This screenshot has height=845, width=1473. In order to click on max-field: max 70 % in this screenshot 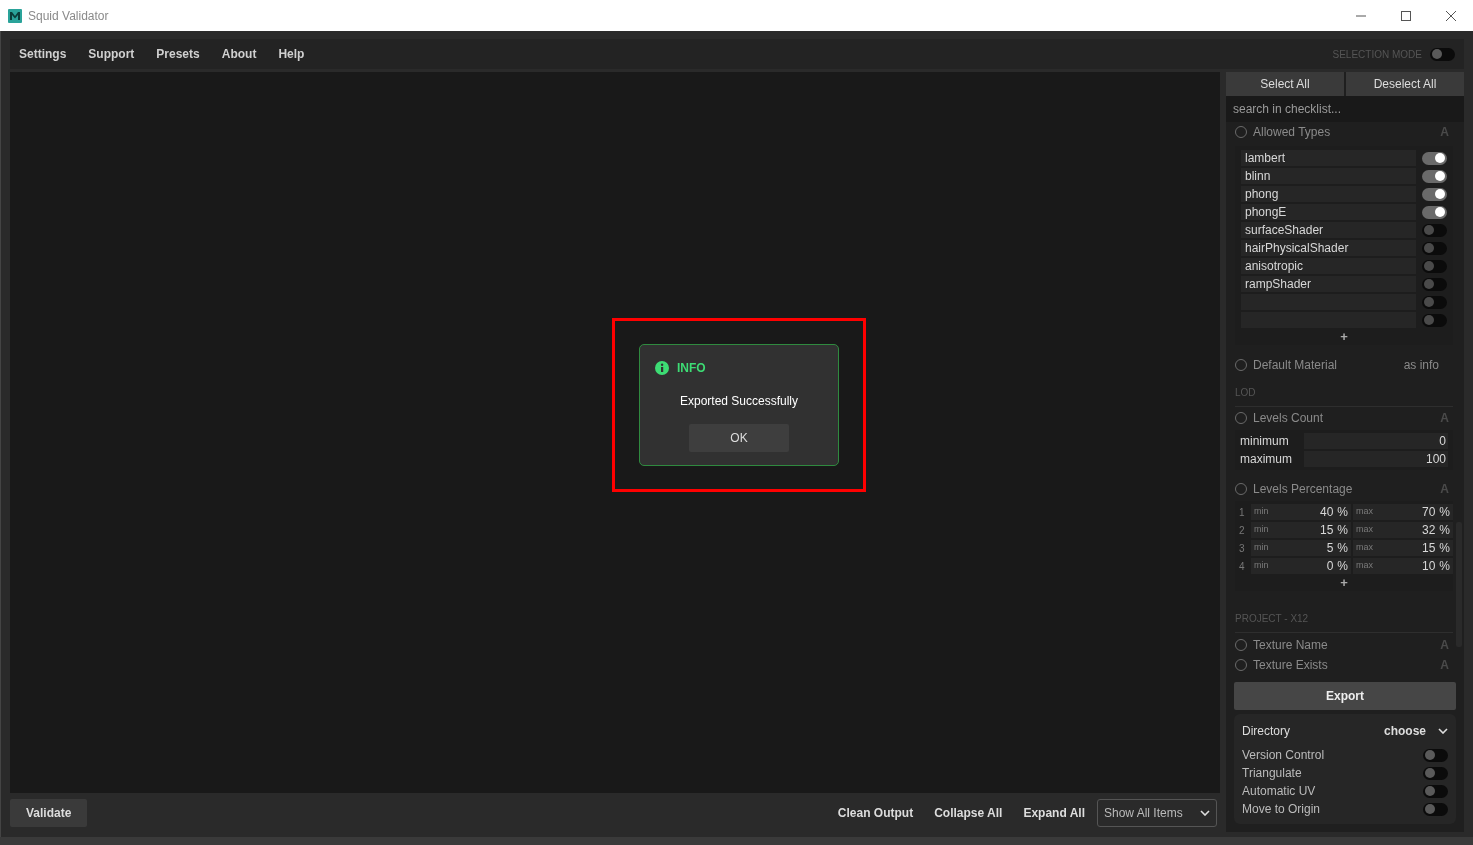, I will do `click(1403, 512)`.